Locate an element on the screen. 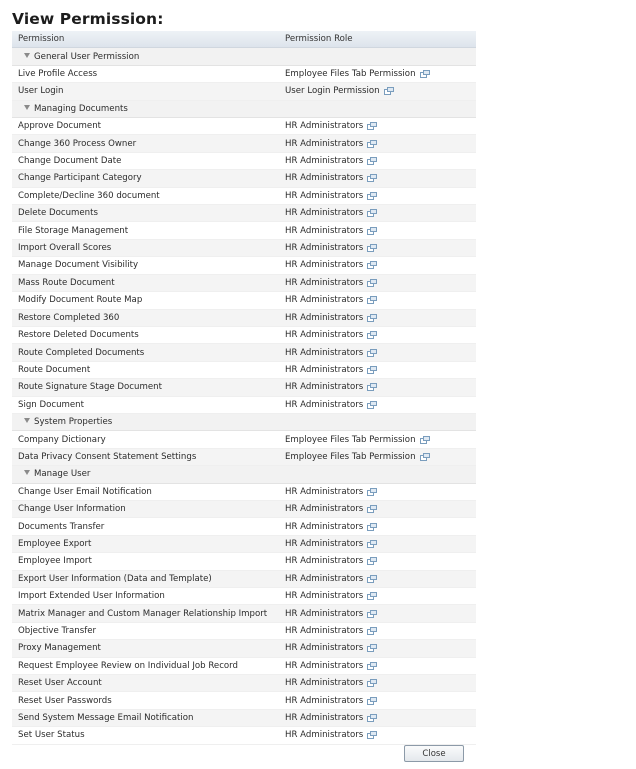 This screenshot has width=636, height=769. table-row: Import Overall Scores HR Administrators is located at coordinates (244, 248).